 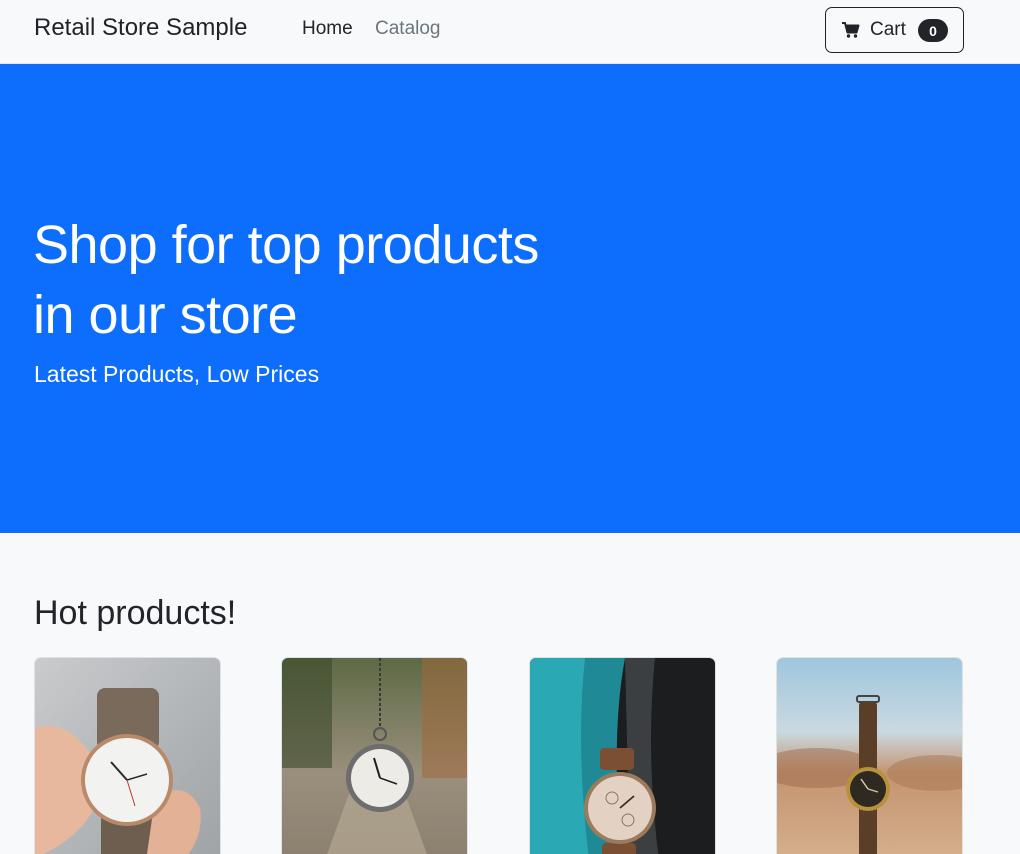 I want to click on cart-label: Cart, so click(x=888, y=29).